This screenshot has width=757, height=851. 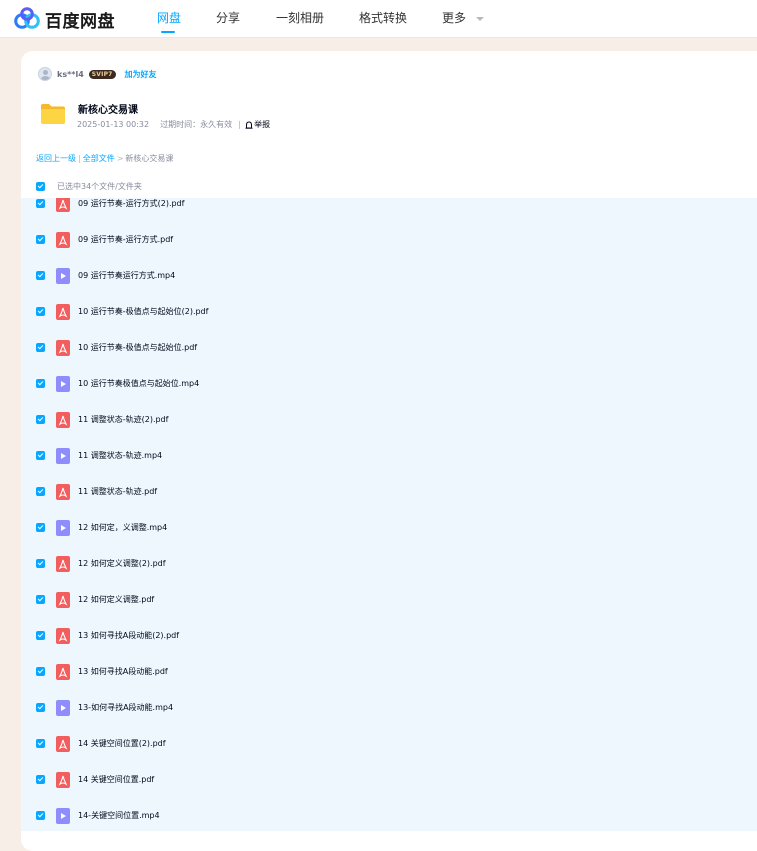 I want to click on divider, so click(x=240, y=124).